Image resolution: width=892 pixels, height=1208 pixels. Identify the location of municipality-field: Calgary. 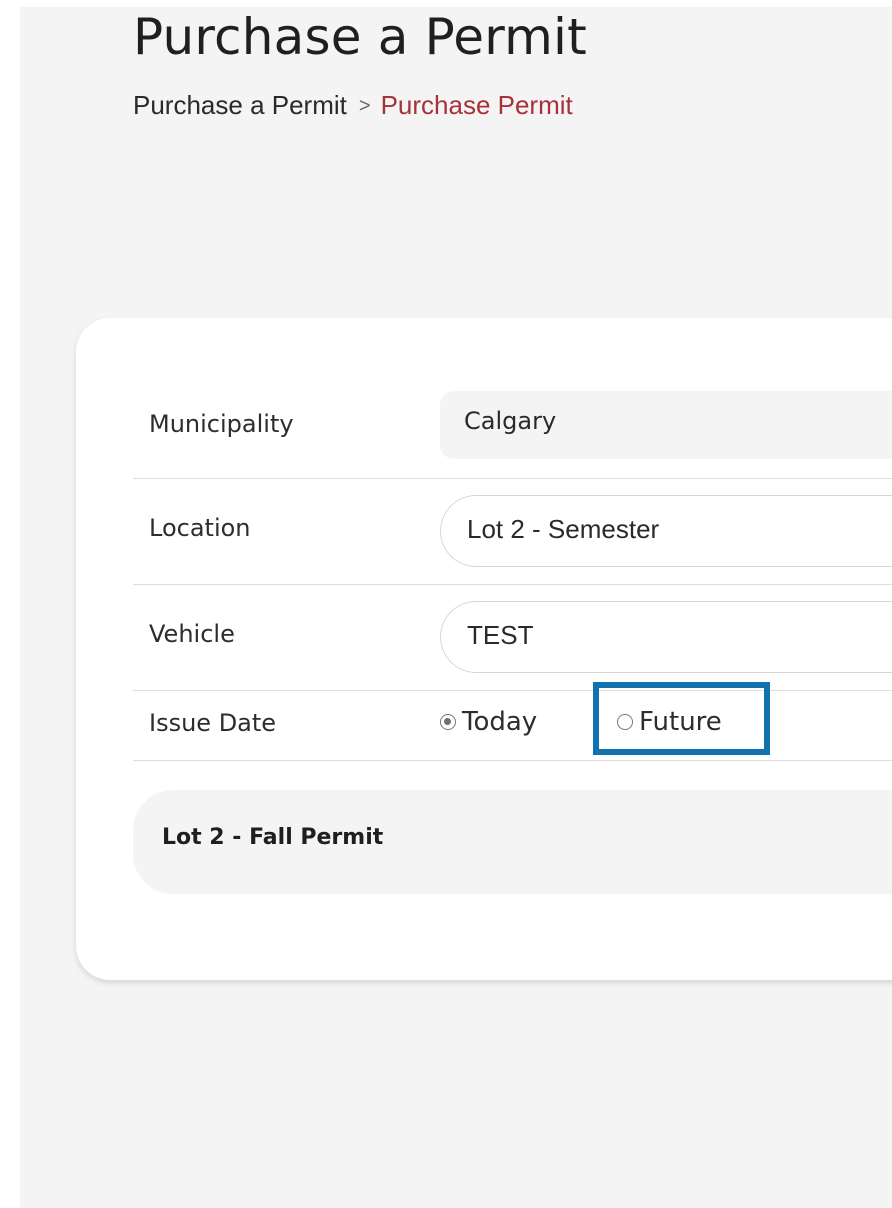
(666, 425).